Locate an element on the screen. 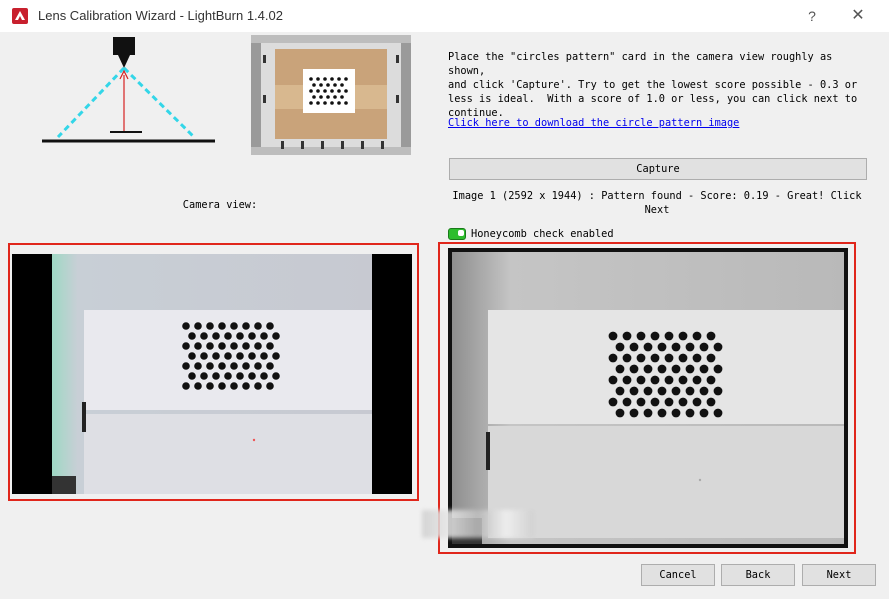 The height and width of the screenshot is (599, 889). help-button: ? is located at coordinates (812, 16).